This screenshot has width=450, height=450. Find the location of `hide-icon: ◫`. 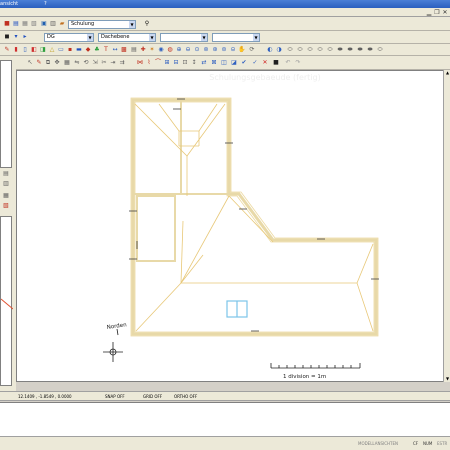

hide-icon: ◫ is located at coordinates (224, 63).